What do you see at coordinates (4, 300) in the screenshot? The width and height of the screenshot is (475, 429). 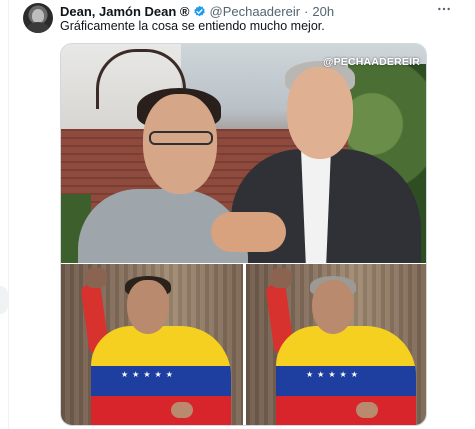 I see `scroll-handle` at bounding box center [4, 300].